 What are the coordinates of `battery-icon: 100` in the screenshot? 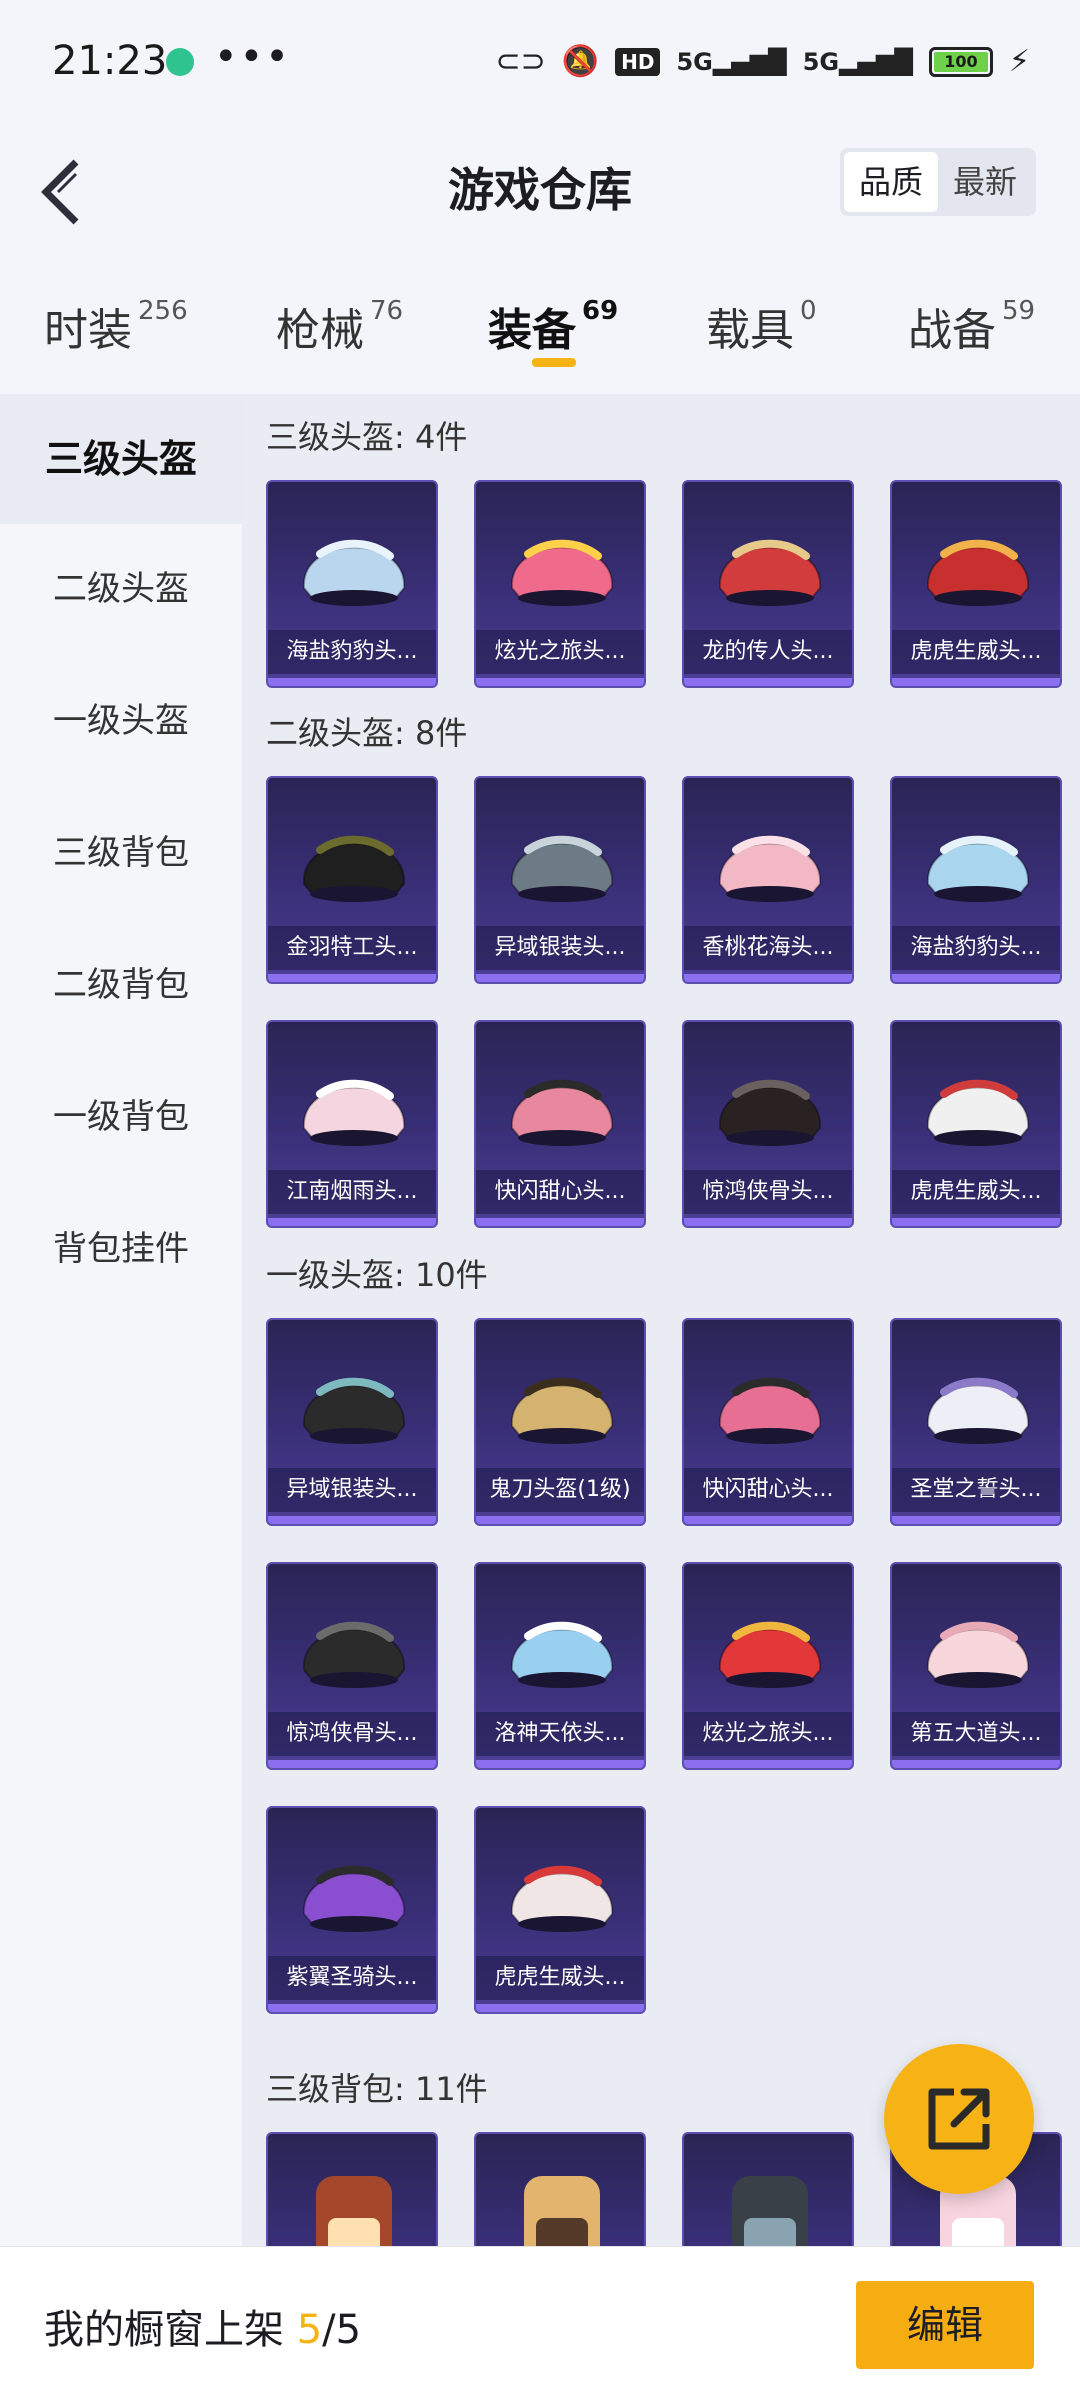 It's located at (960, 61).